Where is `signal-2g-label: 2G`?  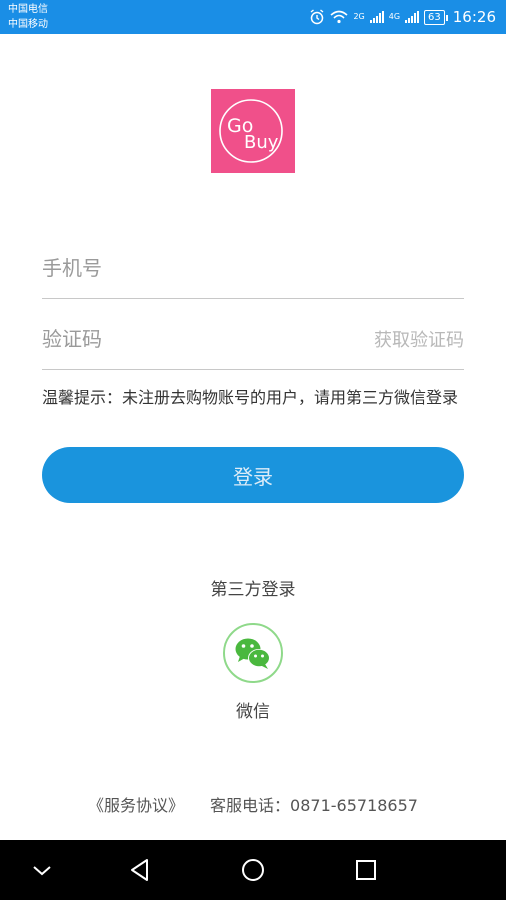 signal-2g-label: 2G is located at coordinates (359, 16).